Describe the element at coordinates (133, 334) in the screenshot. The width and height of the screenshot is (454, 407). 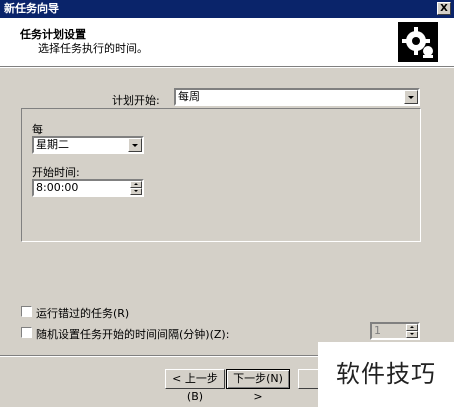
I see `random-delay-label: 随机设置任务开始的时间间隔(分钟)(Z):` at that location.